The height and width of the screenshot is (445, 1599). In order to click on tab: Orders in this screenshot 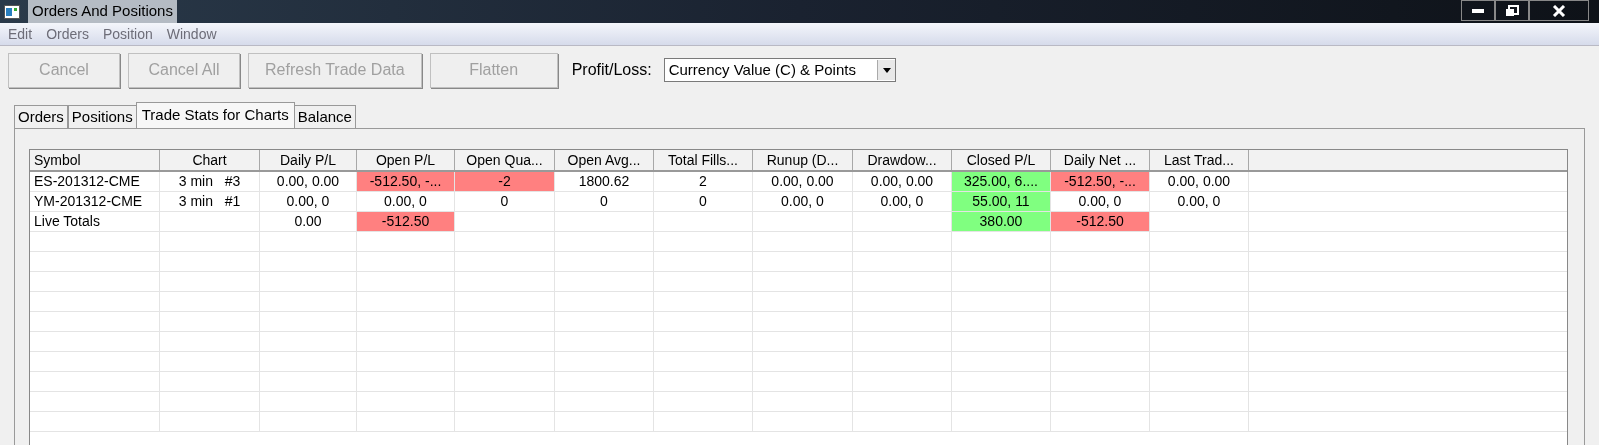, I will do `click(41, 116)`.